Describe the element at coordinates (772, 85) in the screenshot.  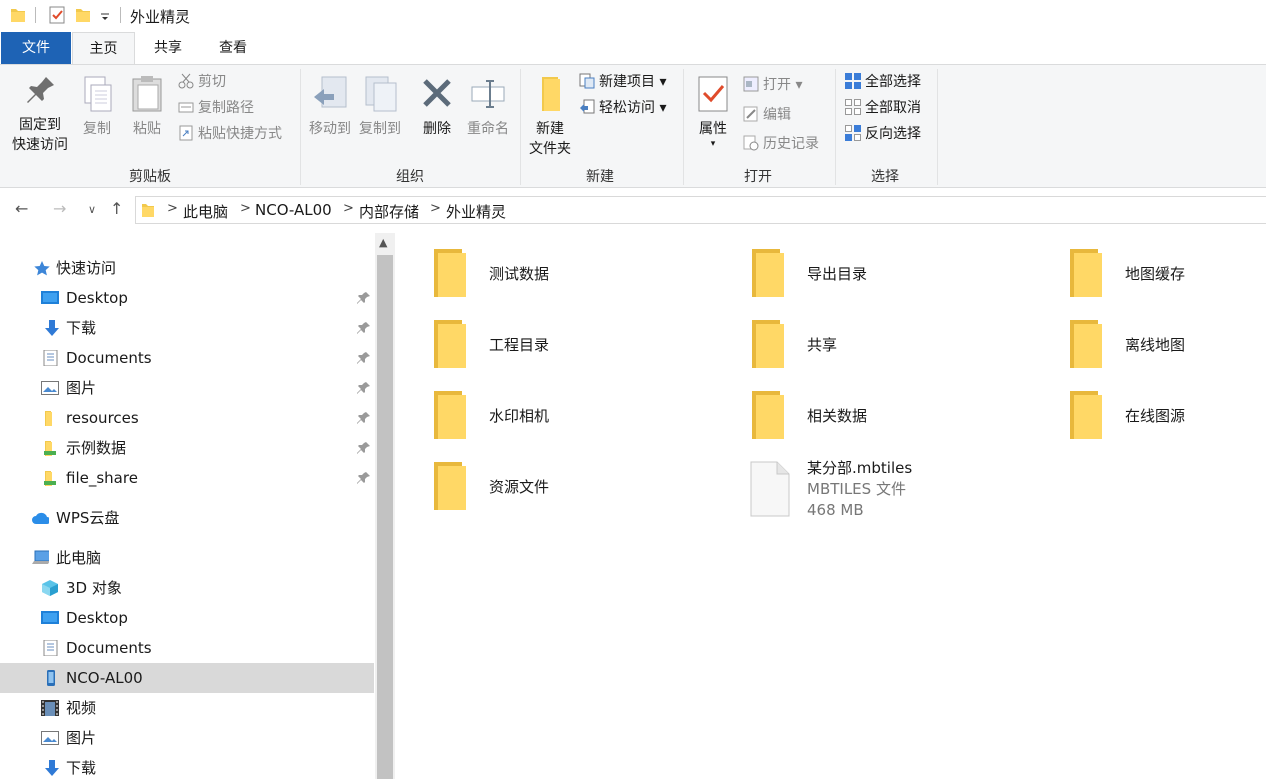
I see `open-button: 打开 ▾` at that location.